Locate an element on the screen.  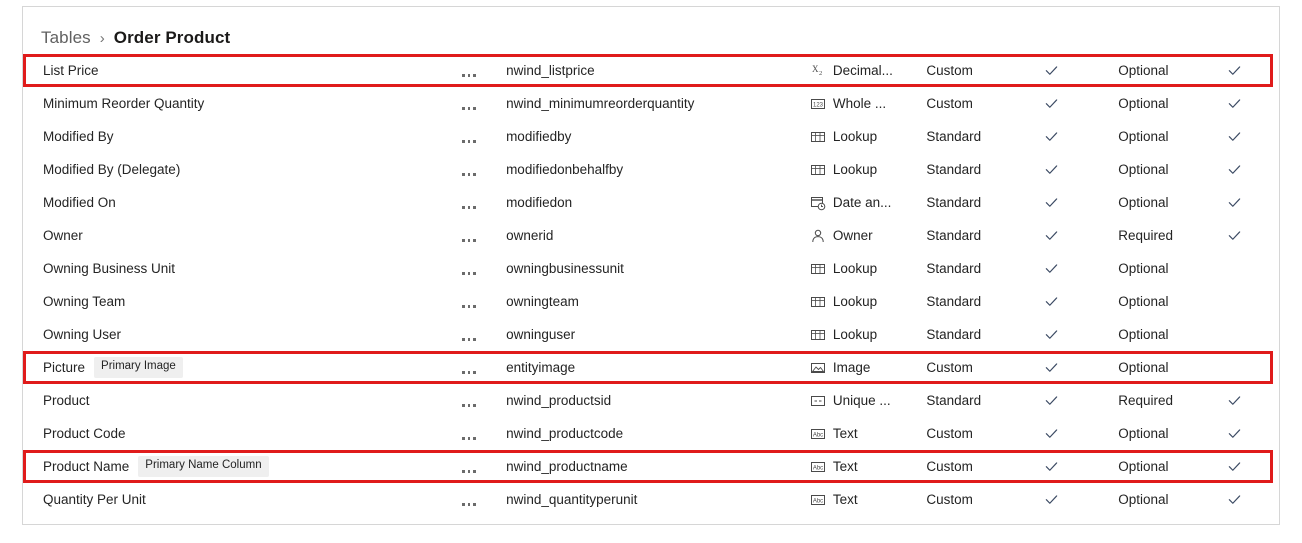
cell-logical-name: nwind_listprice is located at coordinates (550, 70).